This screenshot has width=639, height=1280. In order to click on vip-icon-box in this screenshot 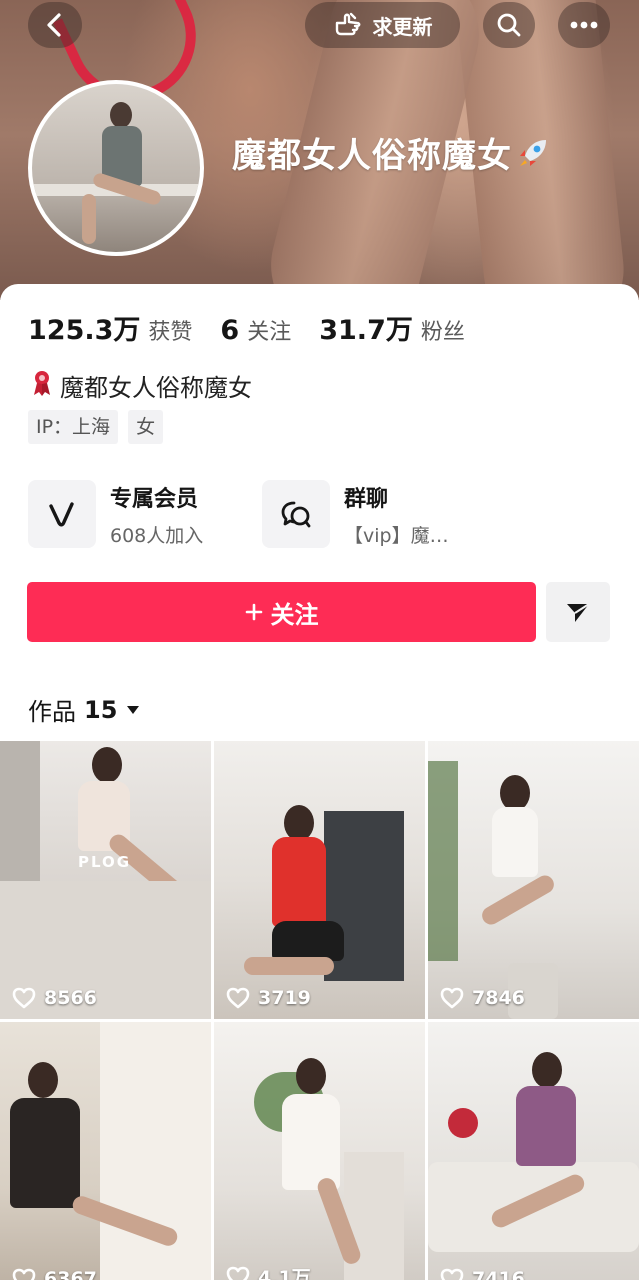, I will do `click(62, 514)`.